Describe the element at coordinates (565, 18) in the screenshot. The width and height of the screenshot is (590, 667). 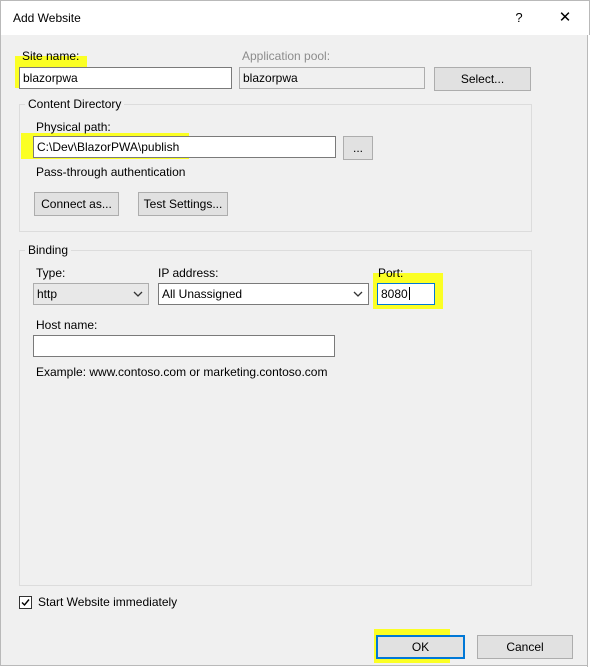
I see `close-button: ✕` at that location.